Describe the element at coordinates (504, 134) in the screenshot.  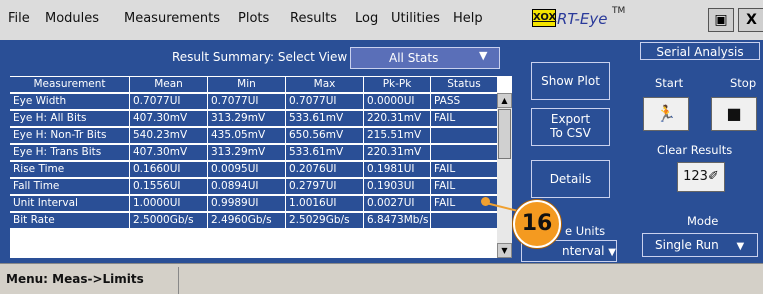
I see `scroll-thumb` at that location.